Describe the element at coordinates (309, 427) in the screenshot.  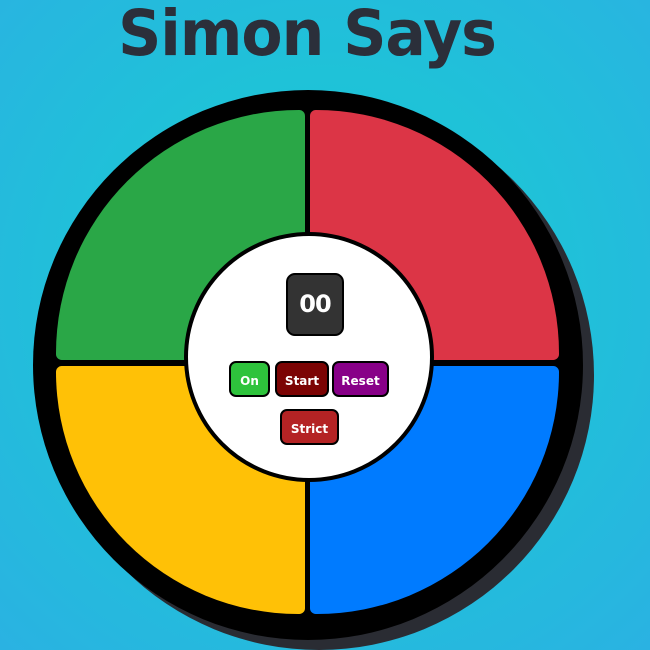
I see `strict-button: Strict` at that location.